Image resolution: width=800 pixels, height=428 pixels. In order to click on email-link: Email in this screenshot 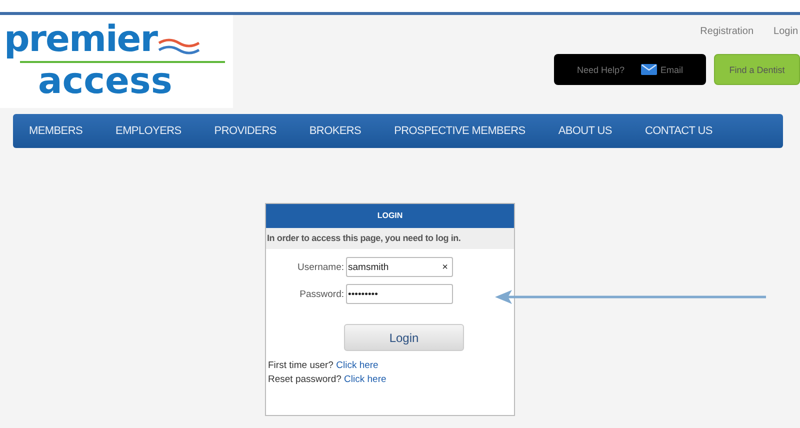, I will do `click(662, 69)`.